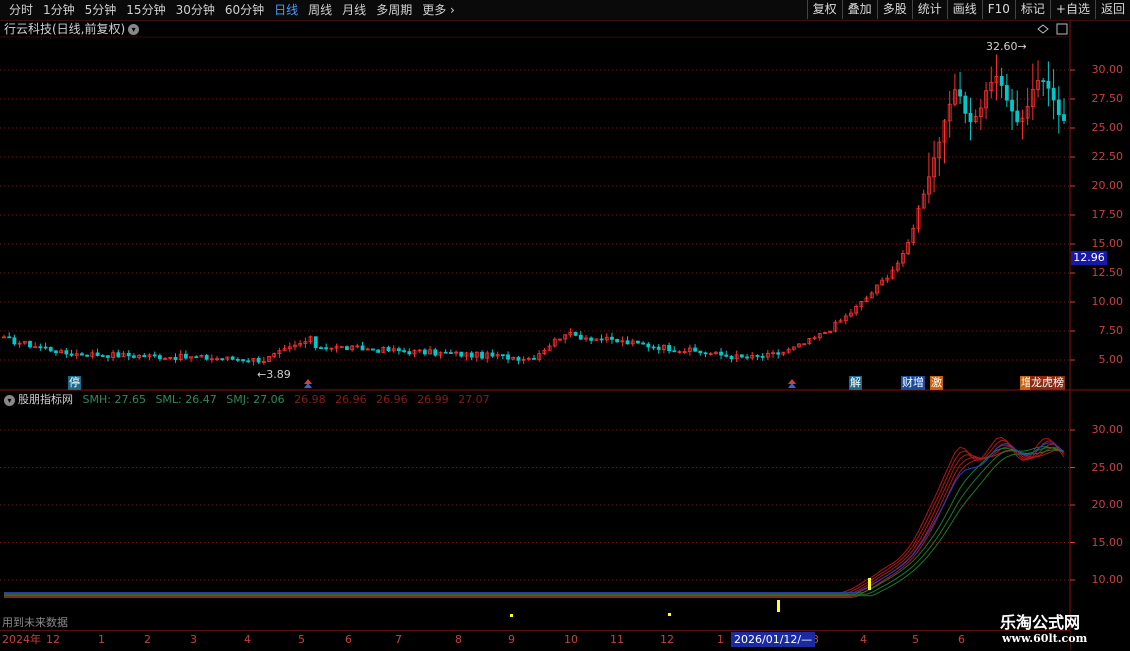 The image size is (1130, 651). What do you see at coordinates (1062, 29) in the screenshot?
I see `panel-maximize-icon` at bounding box center [1062, 29].